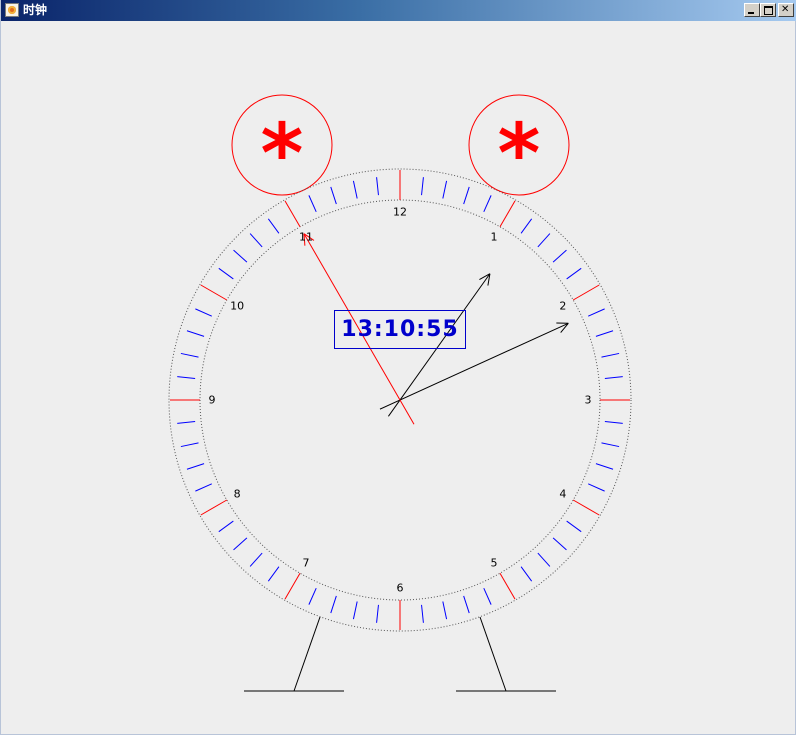  Describe the element at coordinates (400, 212) in the screenshot. I see `hour-label-12: 12` at that location.